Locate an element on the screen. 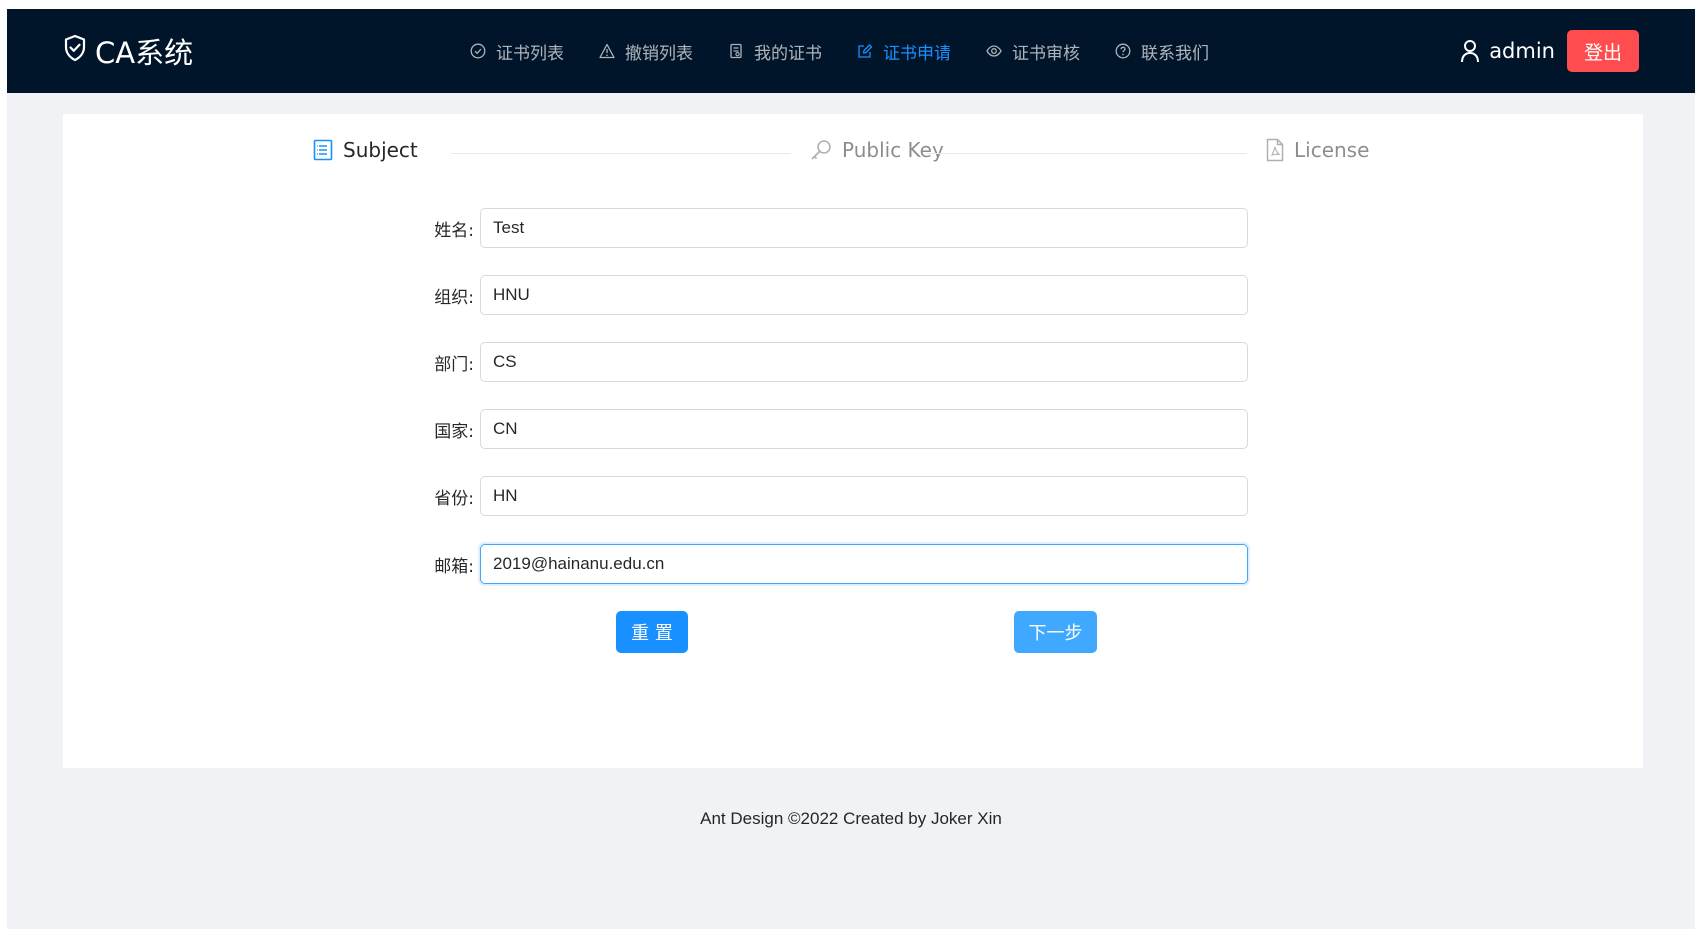  footer-text: Ant Design ©2022 Created by Joker Xin is located at coordinates (851, 818).